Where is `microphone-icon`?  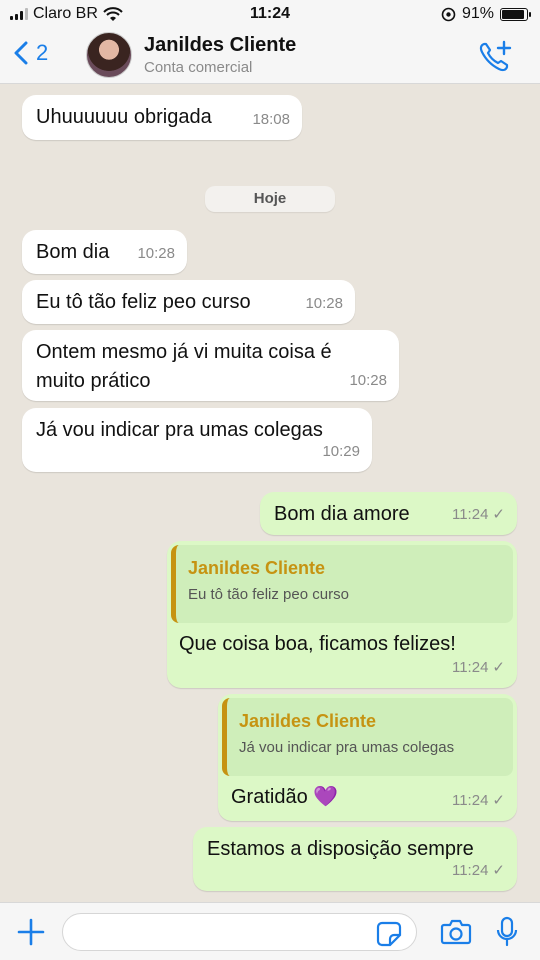
microphone-icon is located at coordinates (507, 931).